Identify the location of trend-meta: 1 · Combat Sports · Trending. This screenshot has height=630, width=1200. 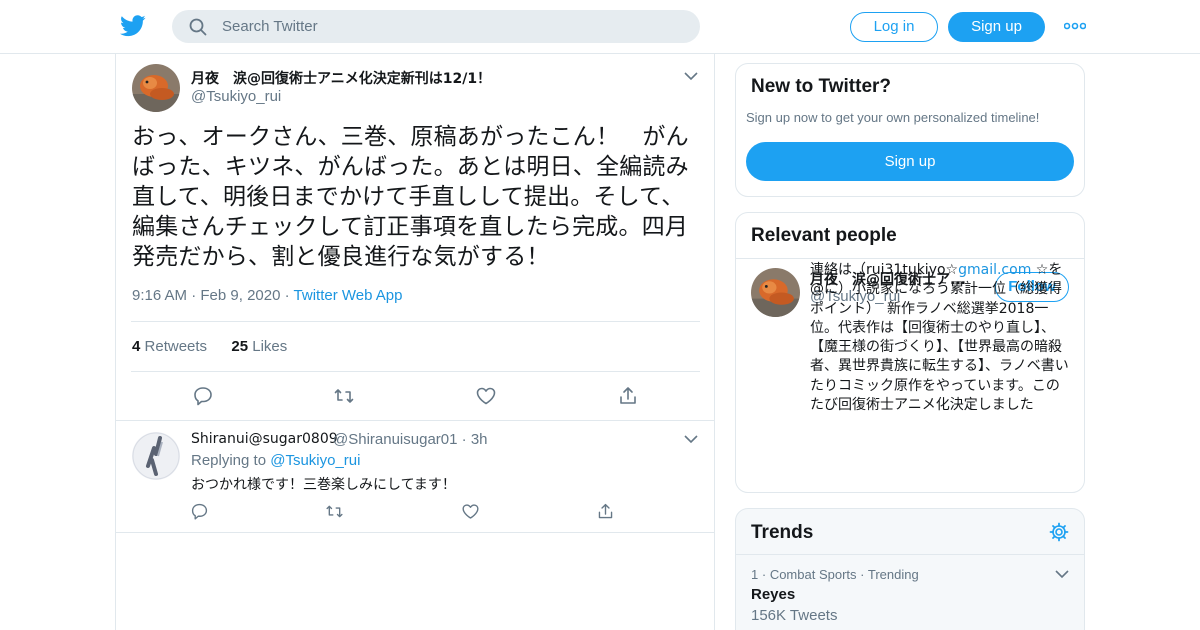
(835, 574).